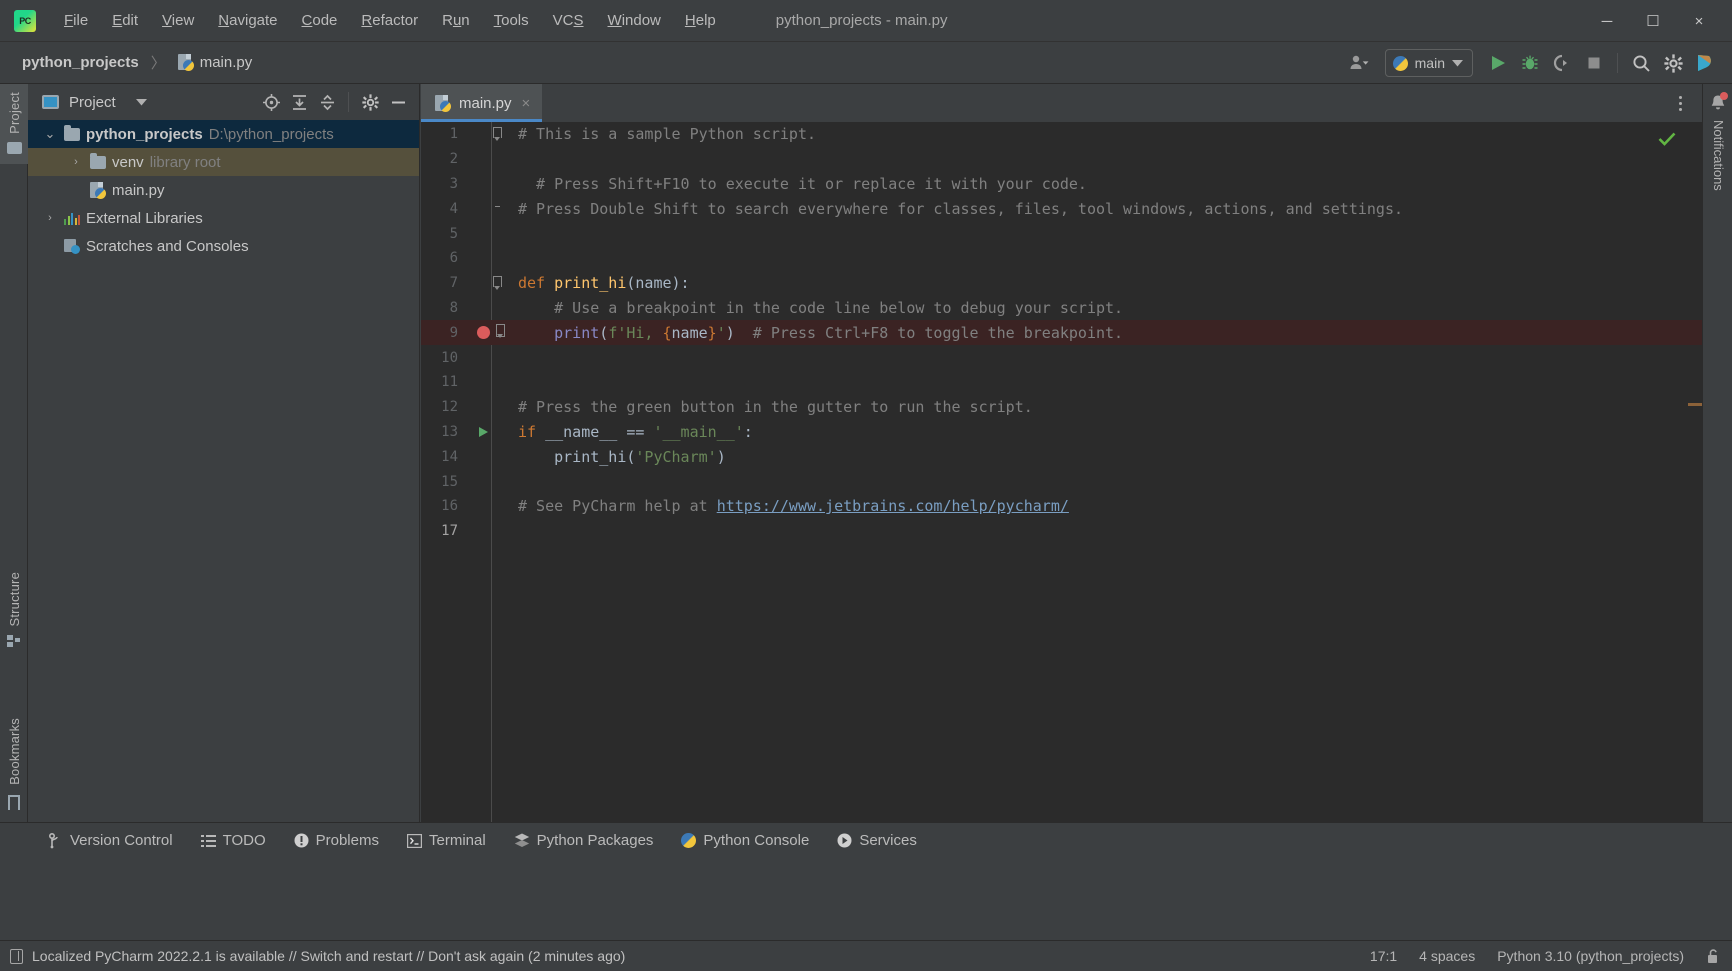  Describe the element at coordinates (14, 764) in the screenshot. I see `sidebar-item-bookmarks: Bookmarks` at that location.